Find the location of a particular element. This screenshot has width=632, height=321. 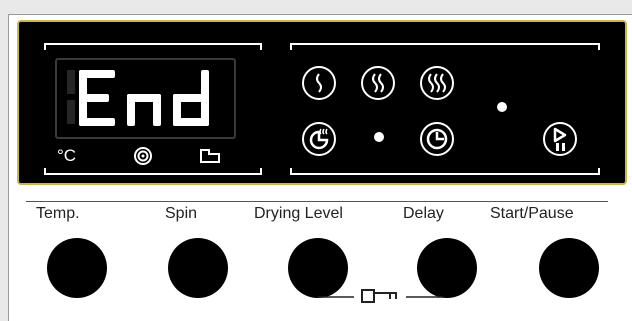

dry-level-medium-button is located at coordinates (378, 83).